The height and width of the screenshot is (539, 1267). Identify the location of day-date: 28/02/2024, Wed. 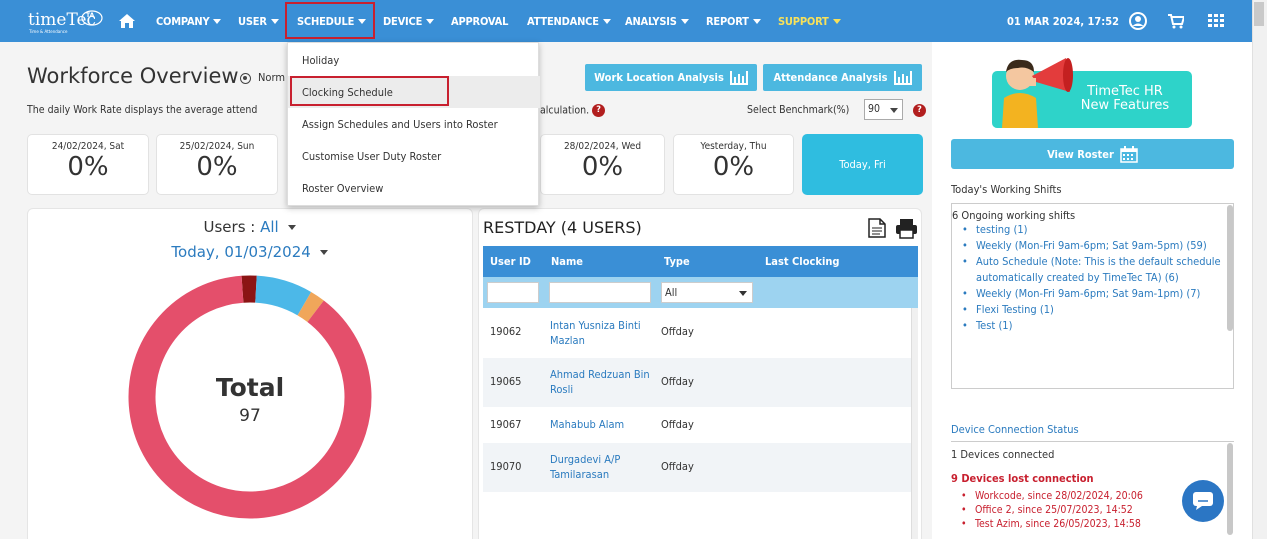
(602, 146).